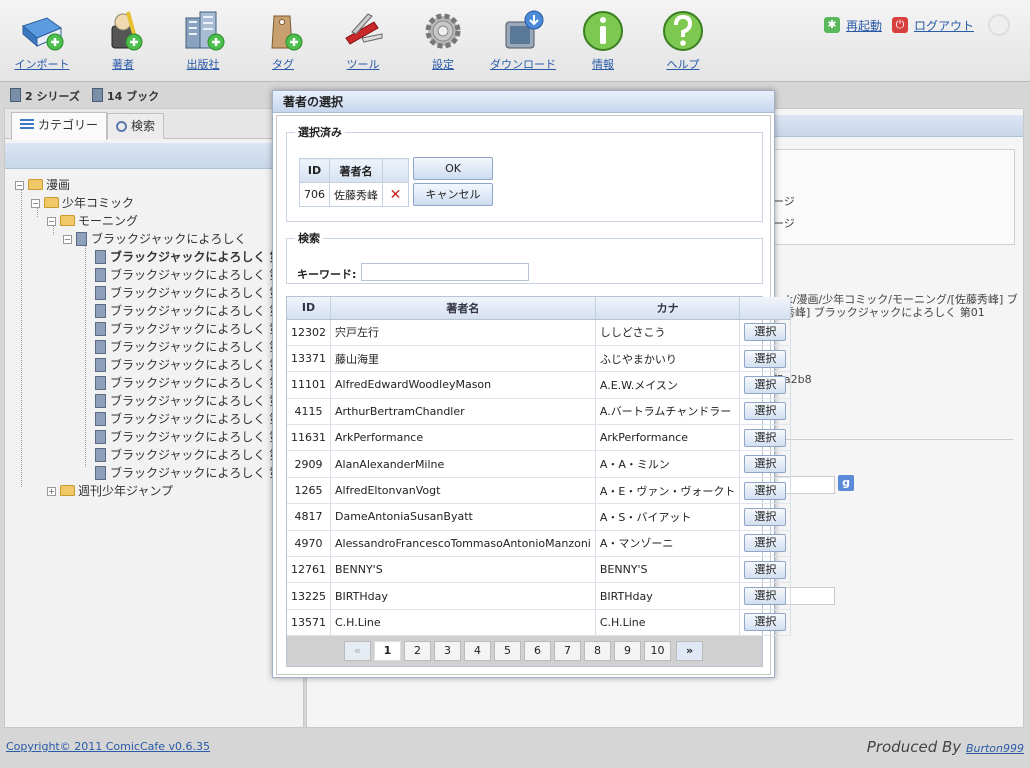 This screenshot has height=768, width=1030. What do you see at coordinates (453, 168) in the screenshot?
I see `ok-button: OK` at bounding box center [453, 168].